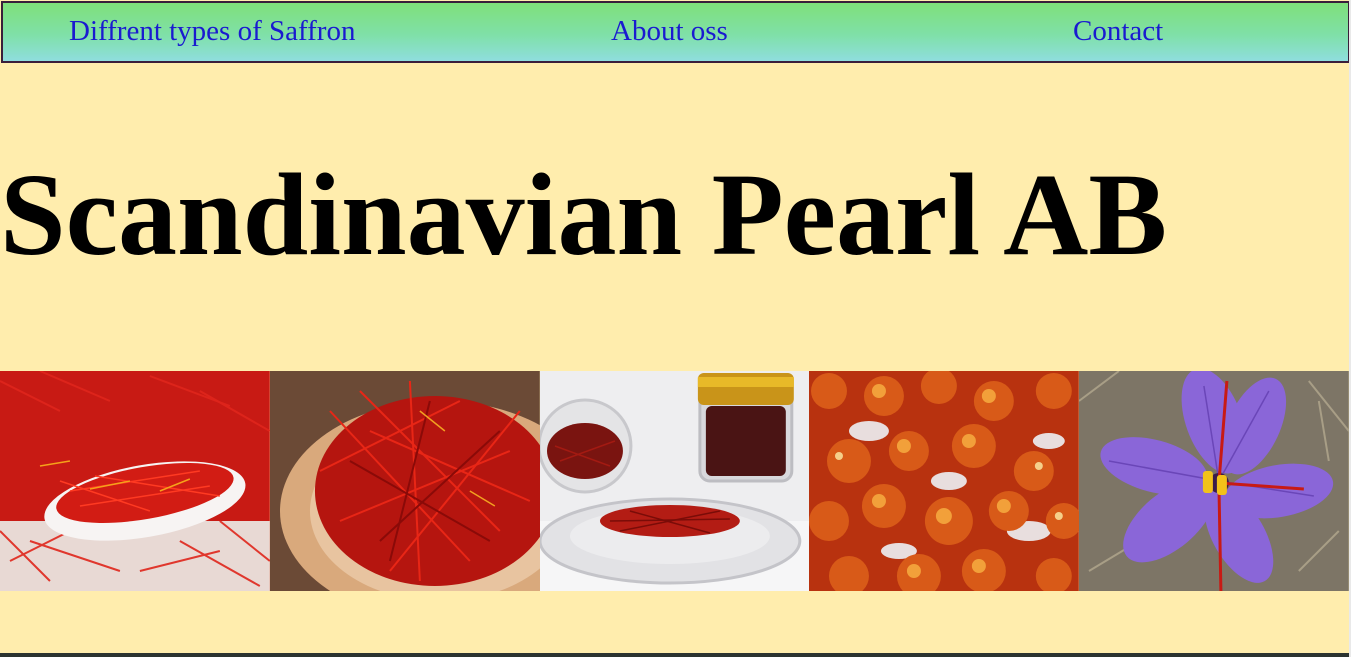 This screenshot has height=657, width=1351. I want to click on bottom-border, so click(675, 655).